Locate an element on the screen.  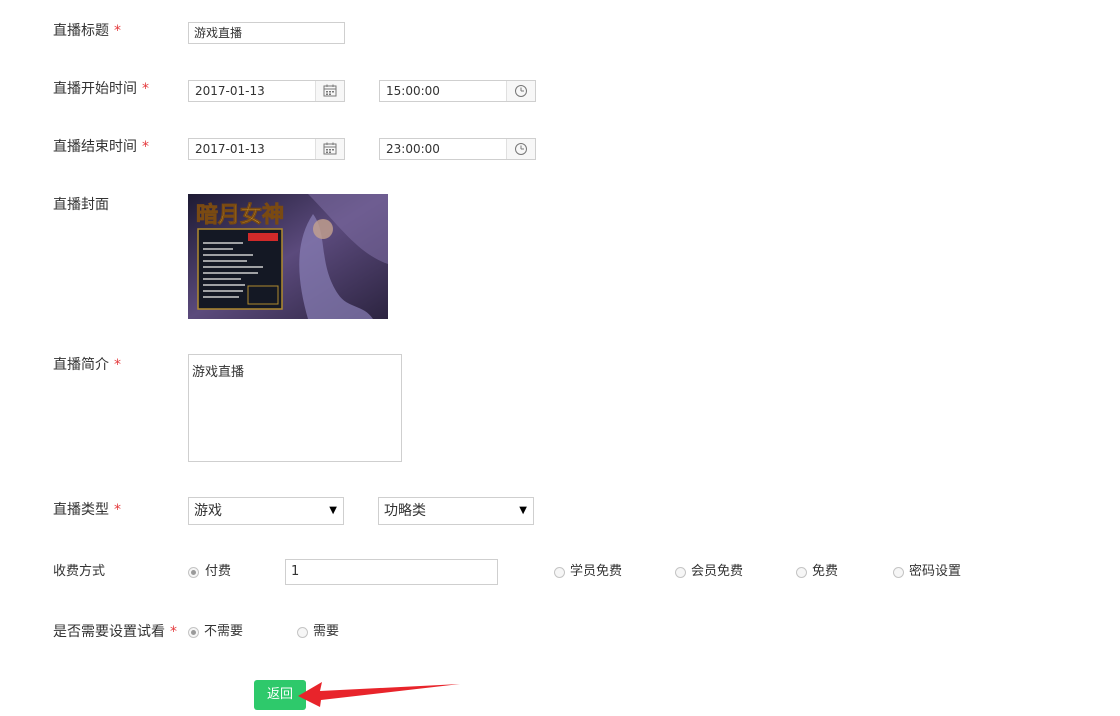
type-label: 直播类型 * is located at coordinates (87, 510).